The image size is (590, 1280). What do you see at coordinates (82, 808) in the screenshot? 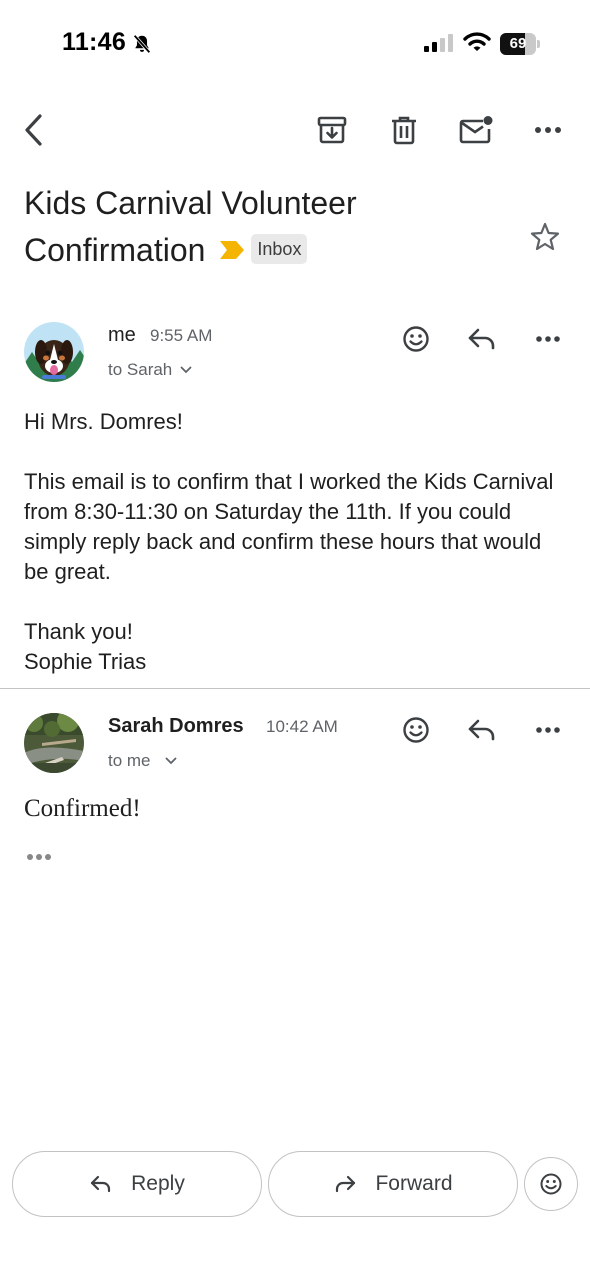
I see `message-body: Confirmed!` at bounding box center [82, 808].